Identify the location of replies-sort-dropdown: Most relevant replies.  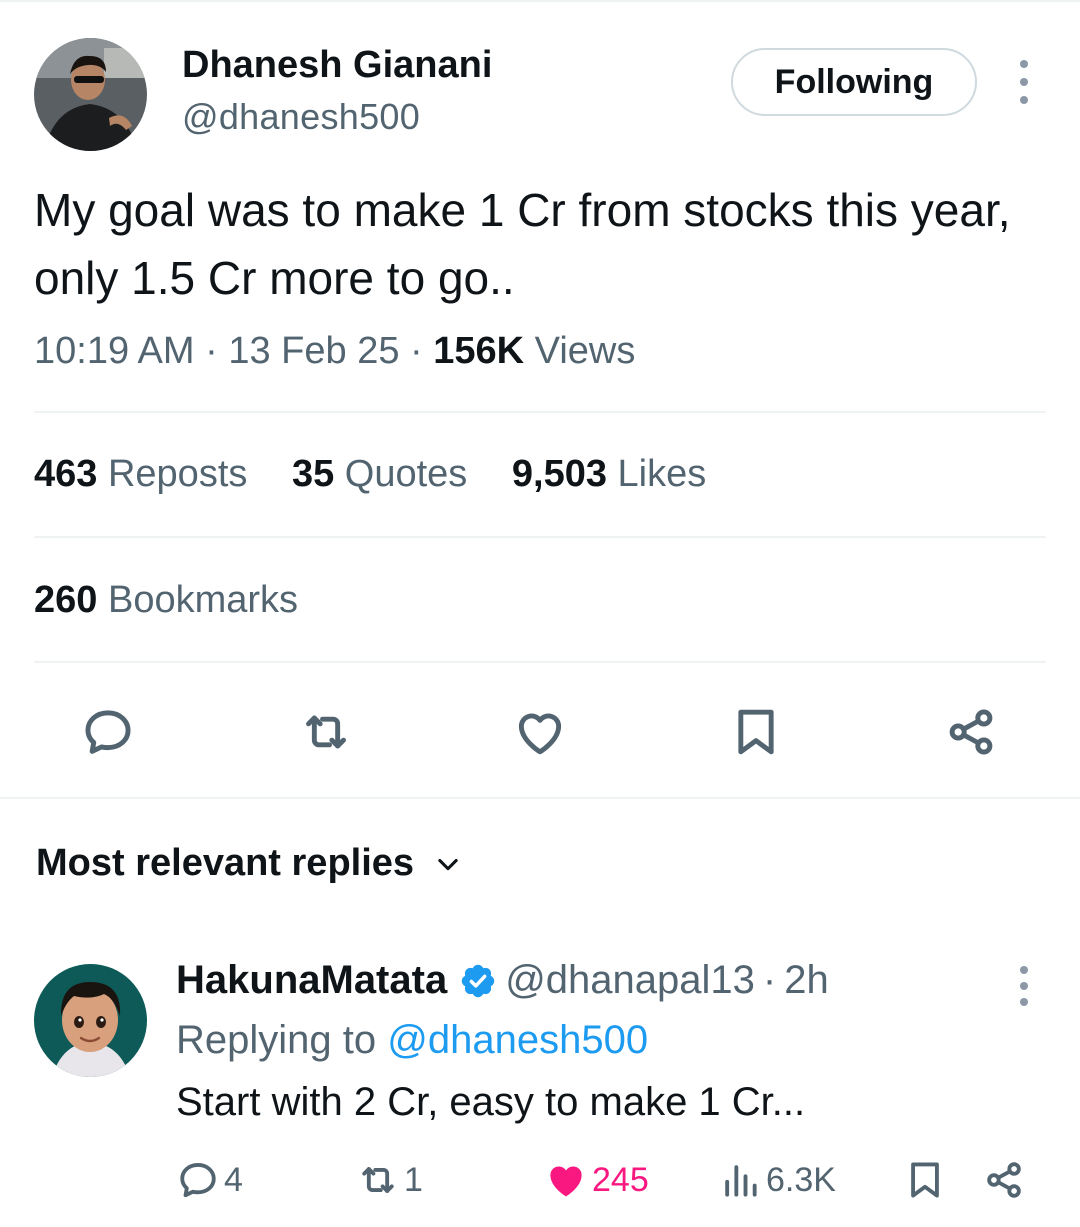
(249, 863).